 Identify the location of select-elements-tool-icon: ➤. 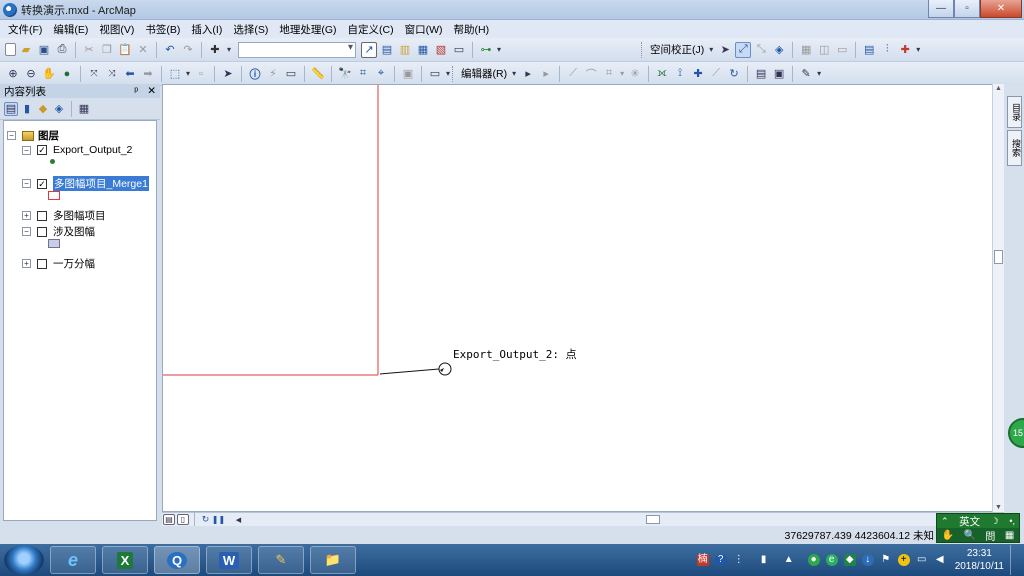
(228, 74).